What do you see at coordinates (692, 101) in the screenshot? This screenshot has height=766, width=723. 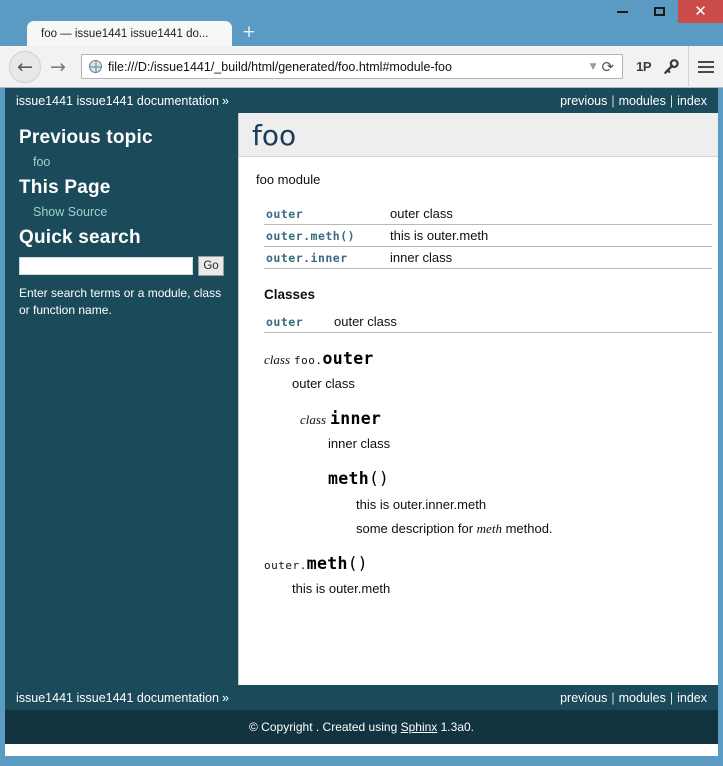 I see `related-link-index: index` at bounding box center [692, 101].